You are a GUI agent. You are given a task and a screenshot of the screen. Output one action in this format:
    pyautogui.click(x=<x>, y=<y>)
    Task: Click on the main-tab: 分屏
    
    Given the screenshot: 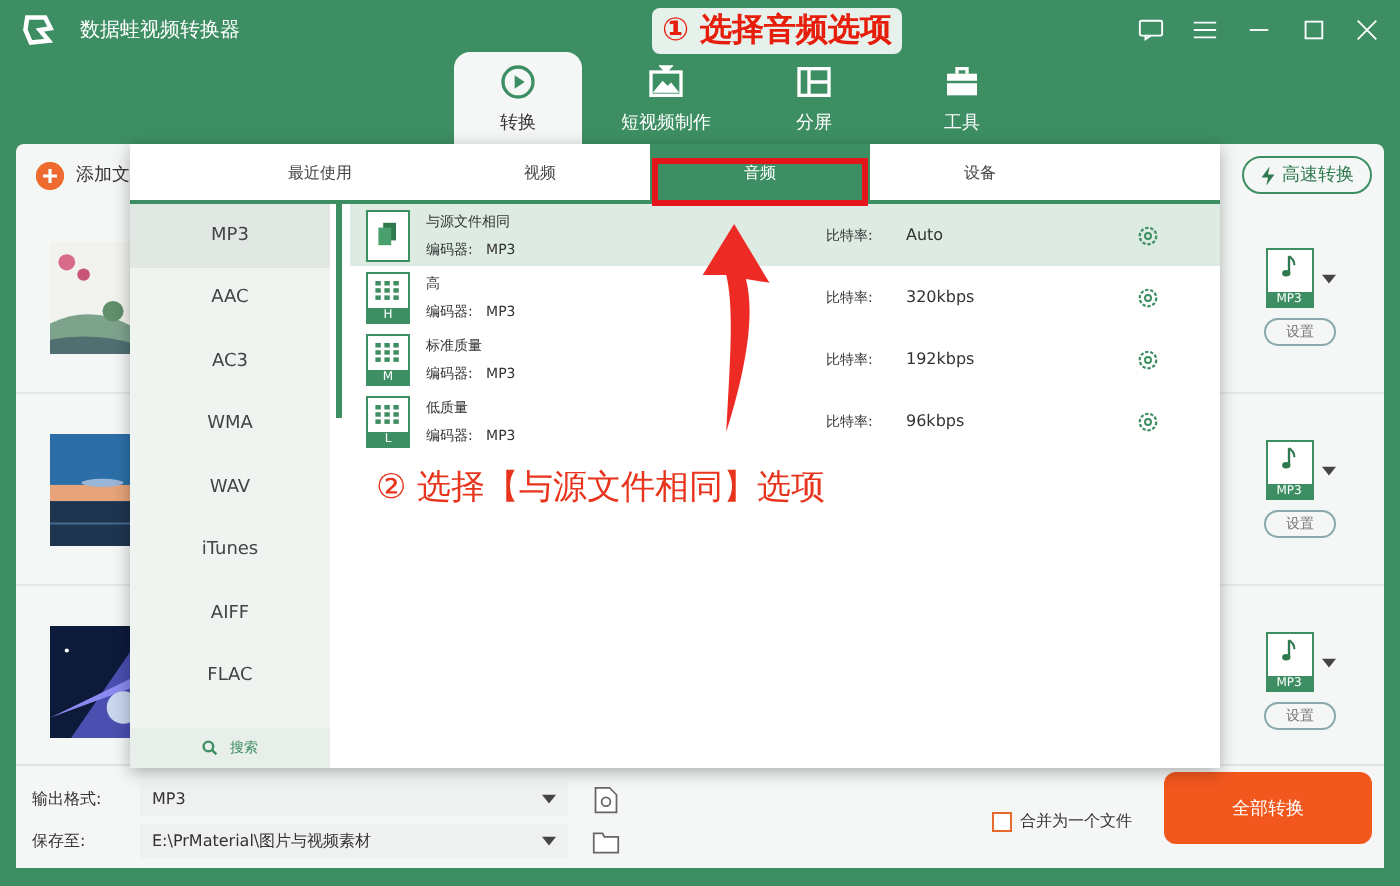 What is the action you would take?
    pyautogui.click(x=814, y=98)
    